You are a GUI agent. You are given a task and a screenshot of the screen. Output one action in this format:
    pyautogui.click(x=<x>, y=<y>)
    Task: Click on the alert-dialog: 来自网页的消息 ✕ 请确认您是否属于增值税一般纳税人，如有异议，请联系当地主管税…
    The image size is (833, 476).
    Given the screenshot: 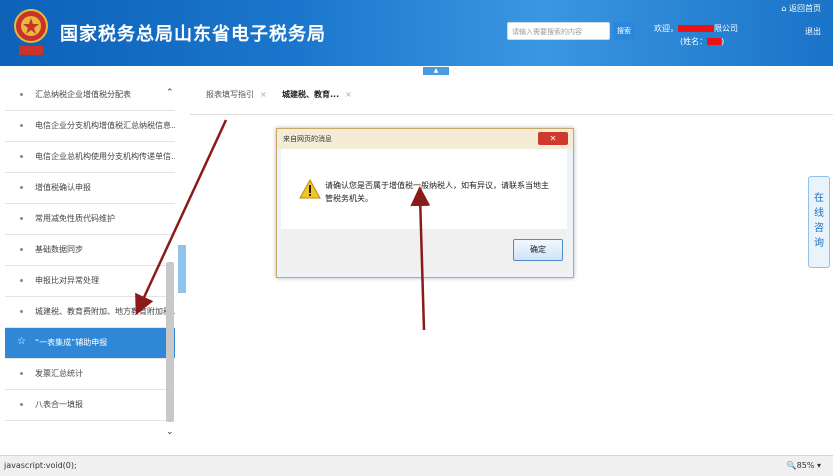 What is the action you would take?
    pyautogui.click(x=425, y=203)
    